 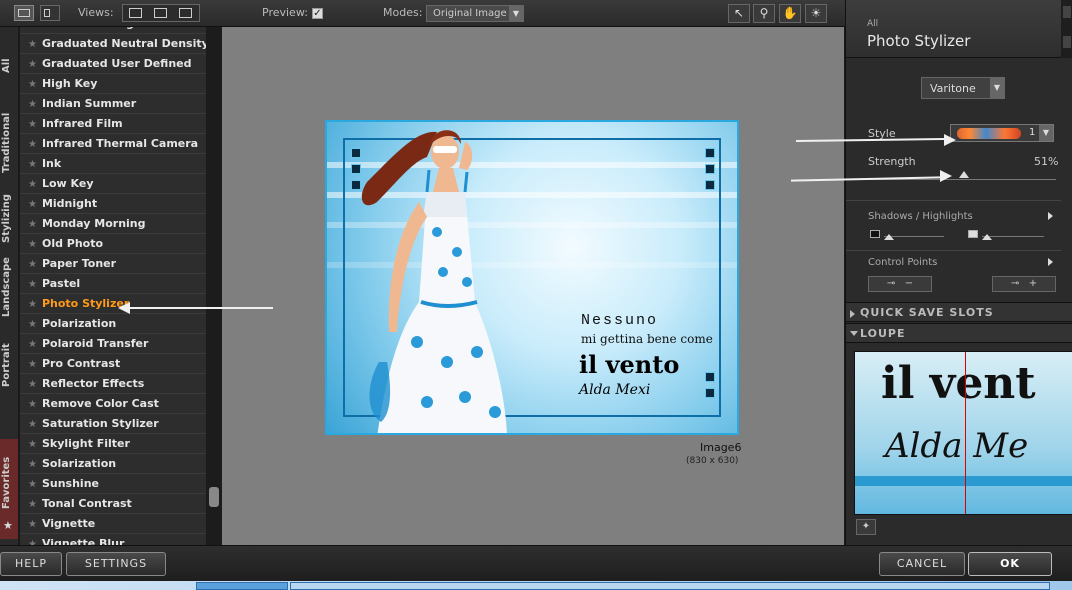 What do you see at coordinates (670, 586) in the screenshot?
I see `taskbar-window-active` at bounding box center [670, 586].